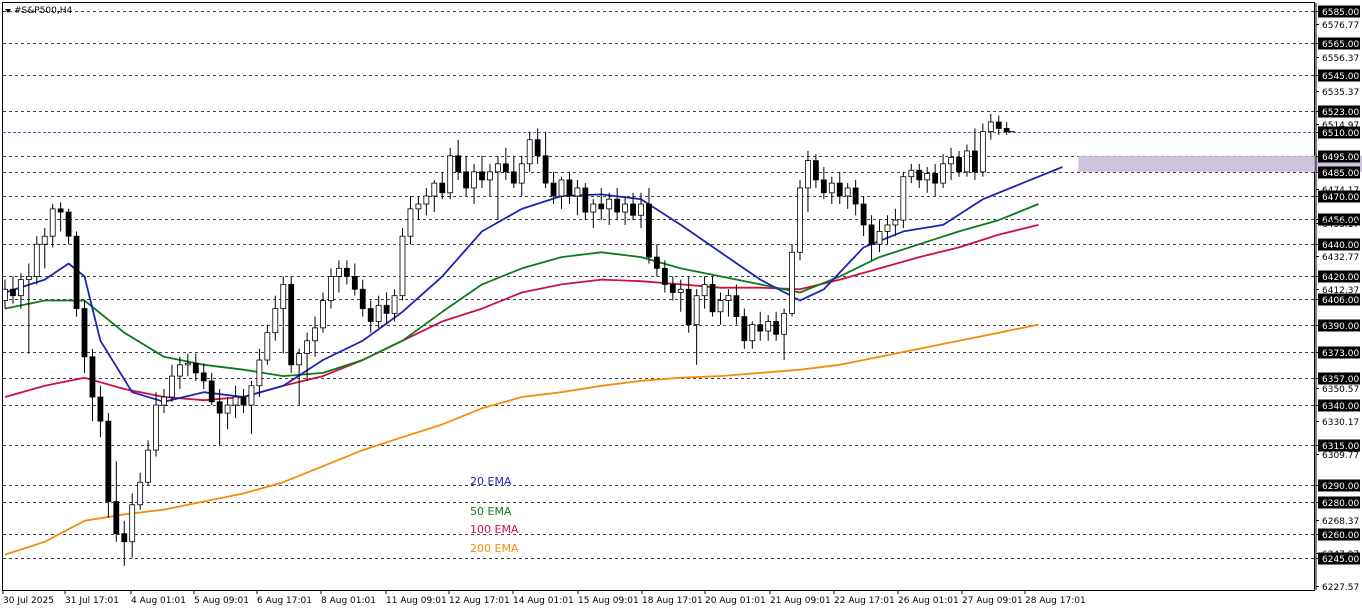  I want to click on price-level-label: 6510.00, so click(1340, 134).